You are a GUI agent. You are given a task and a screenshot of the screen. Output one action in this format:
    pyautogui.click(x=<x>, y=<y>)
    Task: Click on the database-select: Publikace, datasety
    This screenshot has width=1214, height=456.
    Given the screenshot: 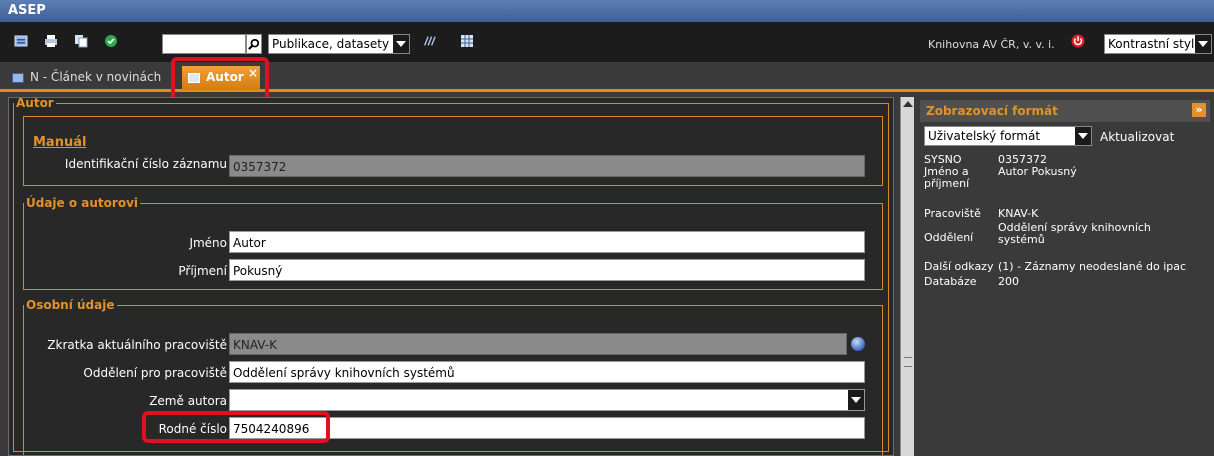 What is the action you would take?
    pyautogui.click(x=339, y=44)
    